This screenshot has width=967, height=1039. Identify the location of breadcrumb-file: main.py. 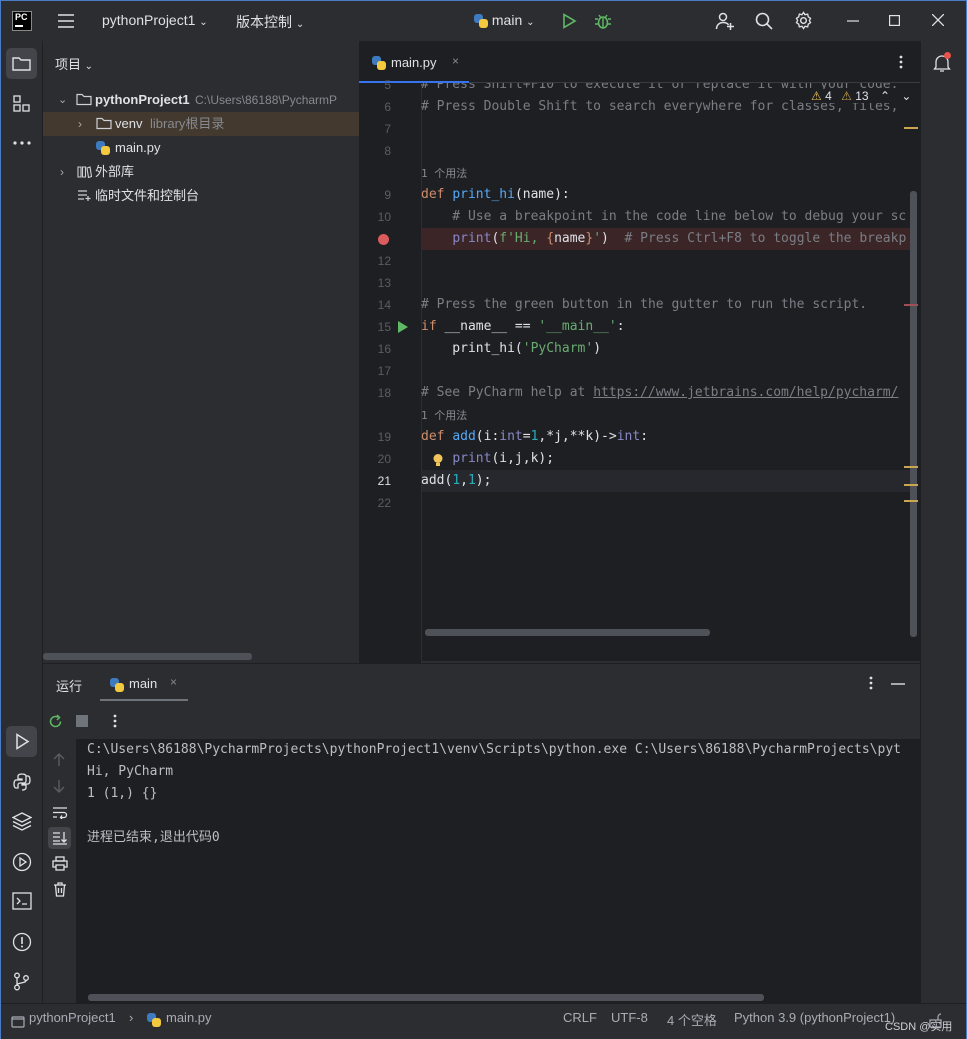
(189, 1017).